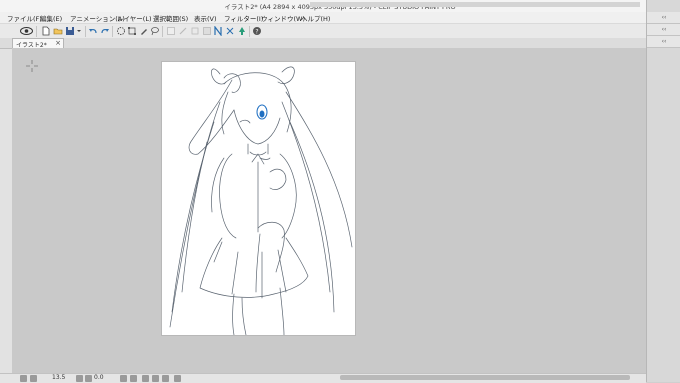 The image size is (680, 383). Describe the element at coordinates (99, 377) in the screenshot. I see `rotation-value: 0.0` at that location.